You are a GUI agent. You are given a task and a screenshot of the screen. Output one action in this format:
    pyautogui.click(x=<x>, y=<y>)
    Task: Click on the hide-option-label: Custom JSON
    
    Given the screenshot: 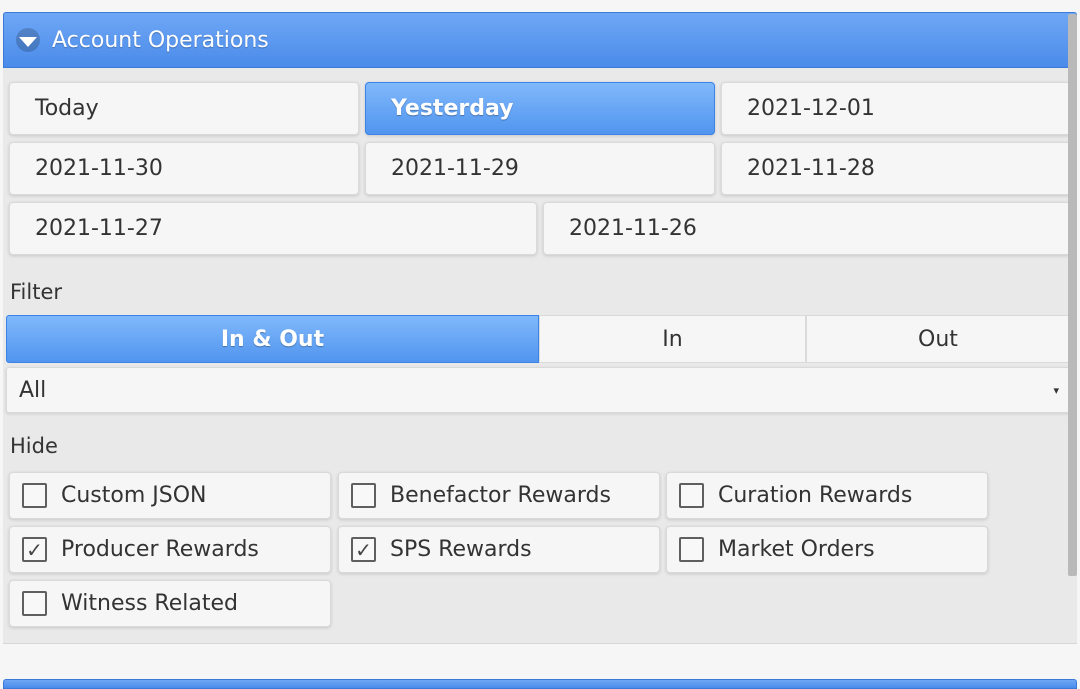 What is the action you would take?
    pyautogui.click(x=134, y=495)
    